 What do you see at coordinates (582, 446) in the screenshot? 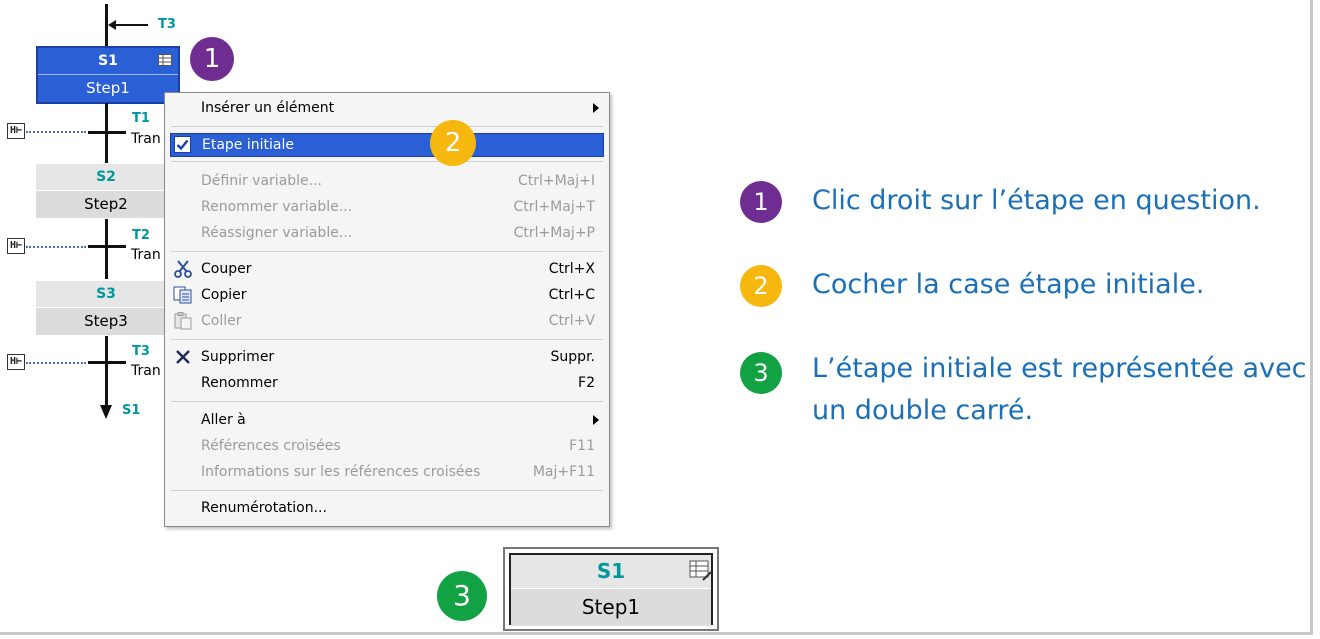
I see `menu-item-shortcut: F11` at bounding box center [582, 446].